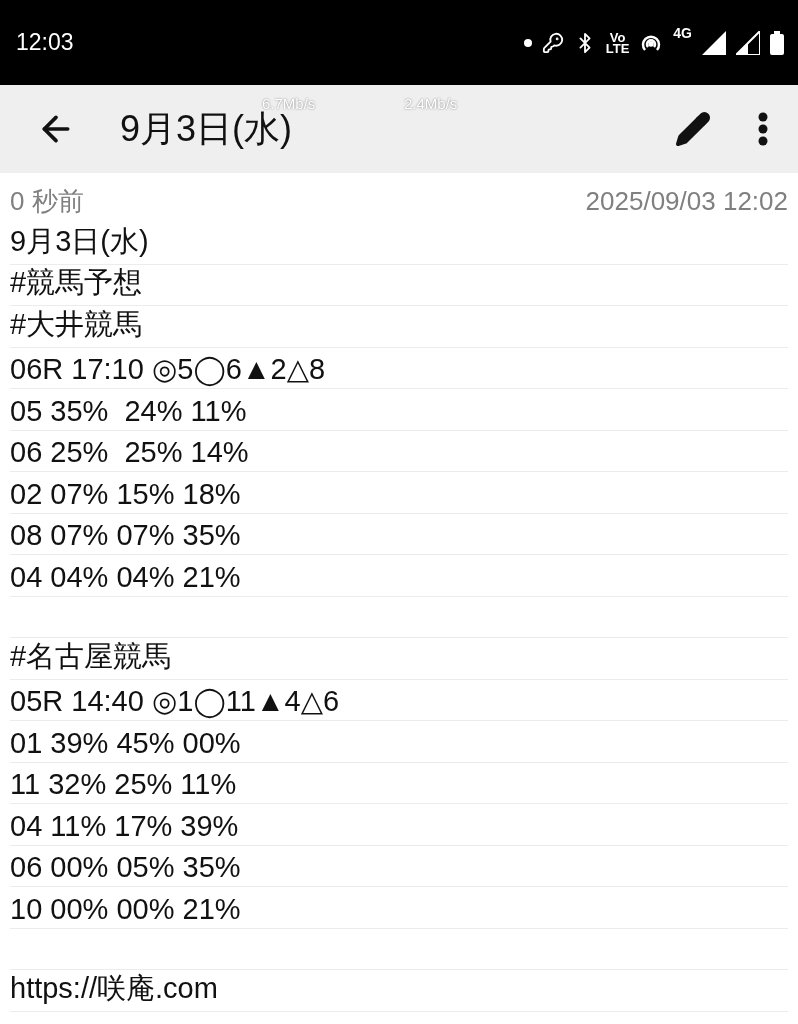 The image size is (798, 1024). What do you see at coordinates (76, 282) in the screenshot?
I see `note-line: #競馬予想` at bounding box center [76, 282].